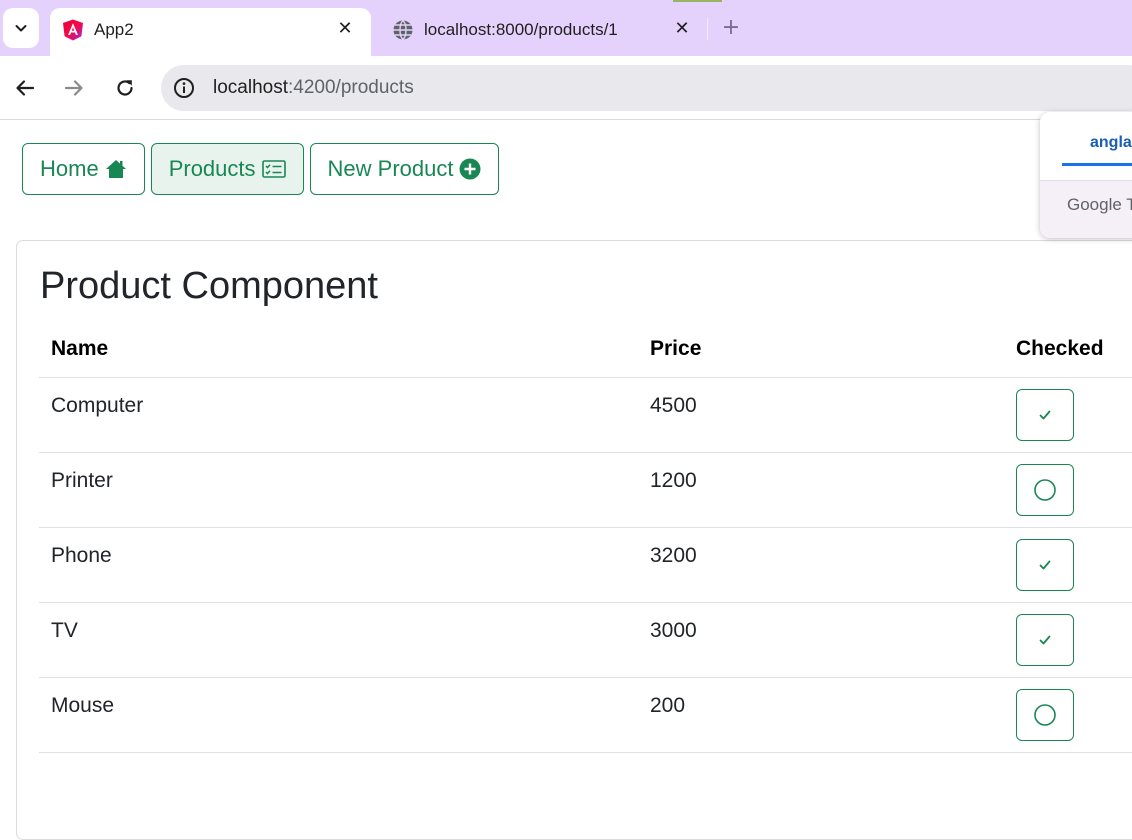 This screenshot has height=840, width=1132. I want to click on reload-icon, so click(125, 88).